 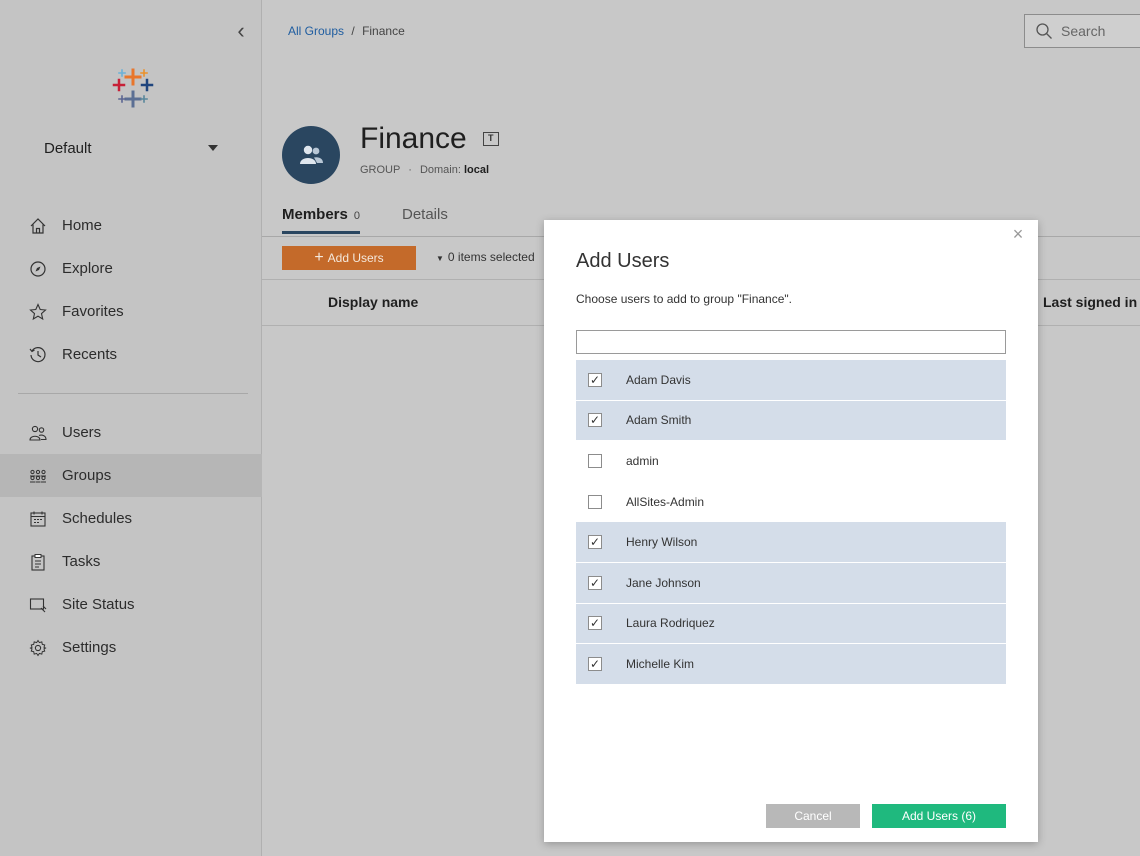 I want to click on list-item: ✓ Michelle Kim, so click(x=791, y=664).